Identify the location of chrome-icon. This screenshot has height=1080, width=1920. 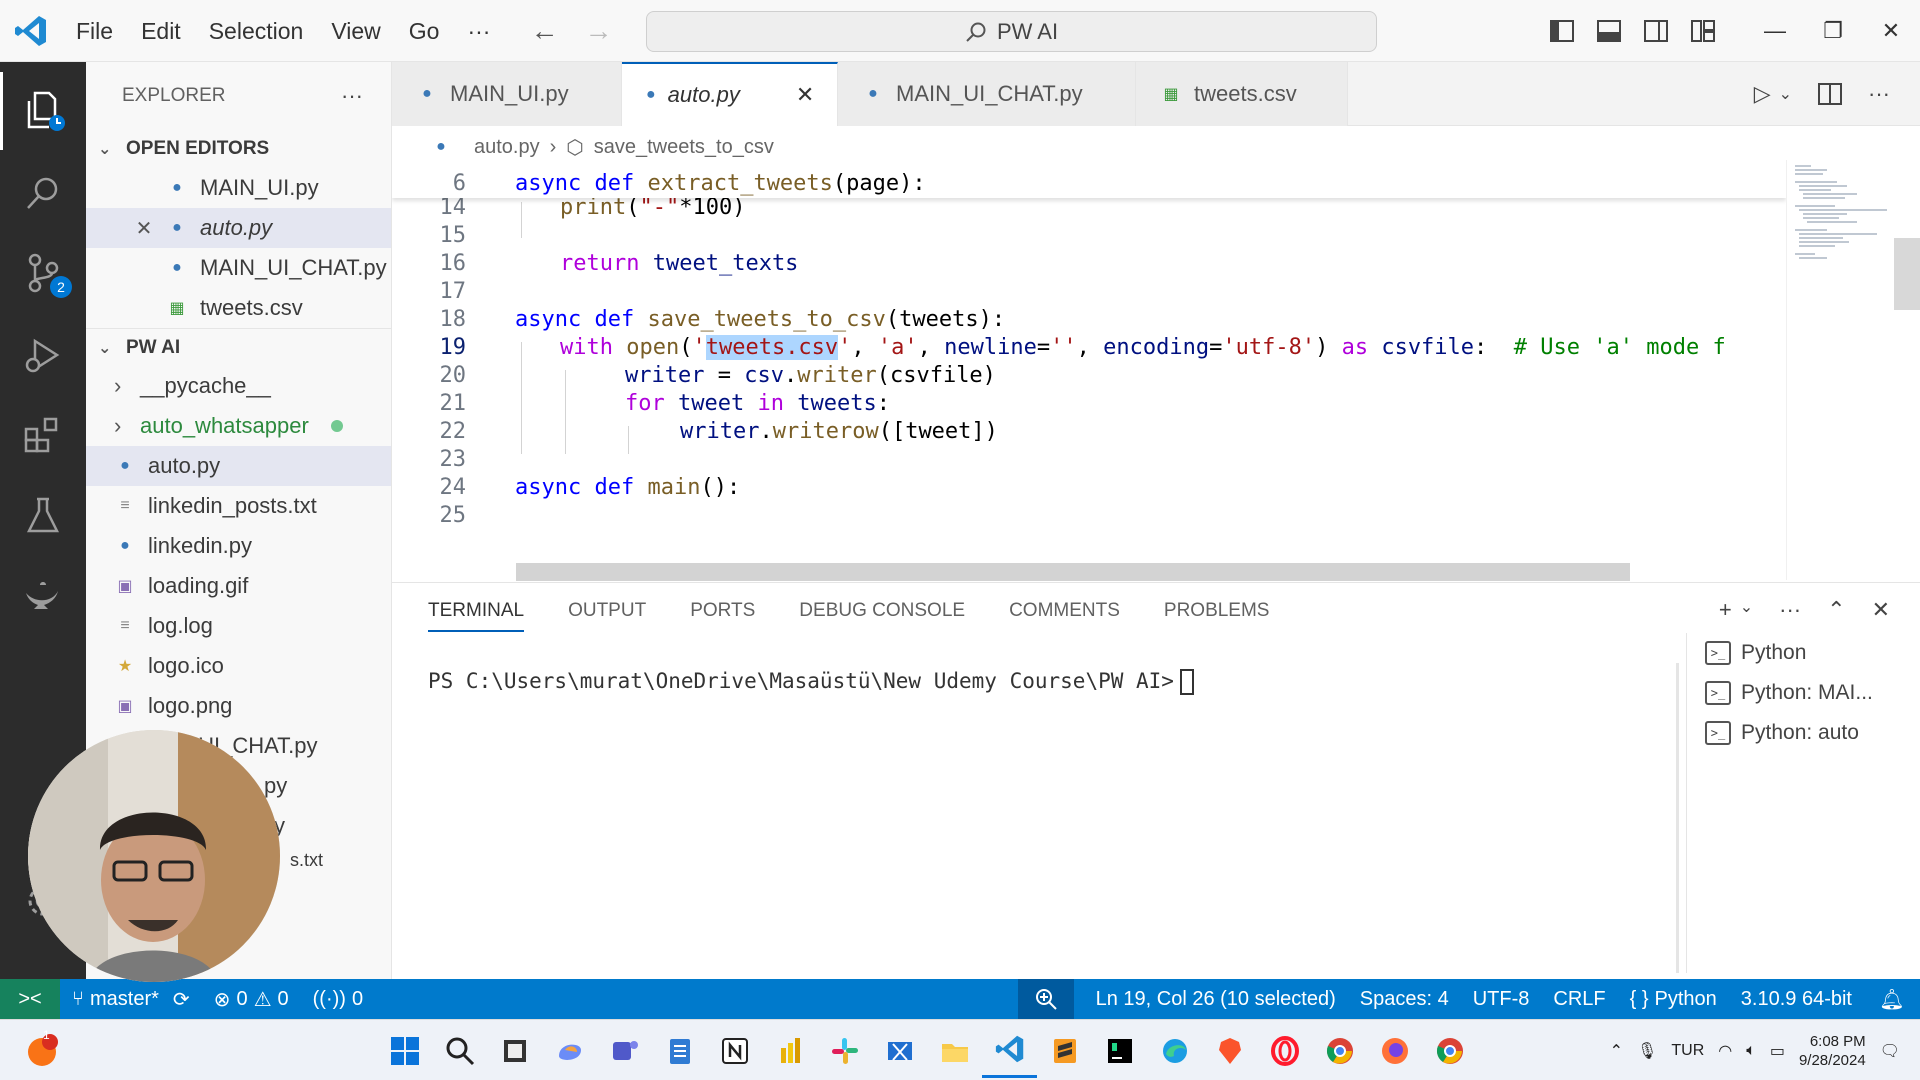
(1339, 1050).